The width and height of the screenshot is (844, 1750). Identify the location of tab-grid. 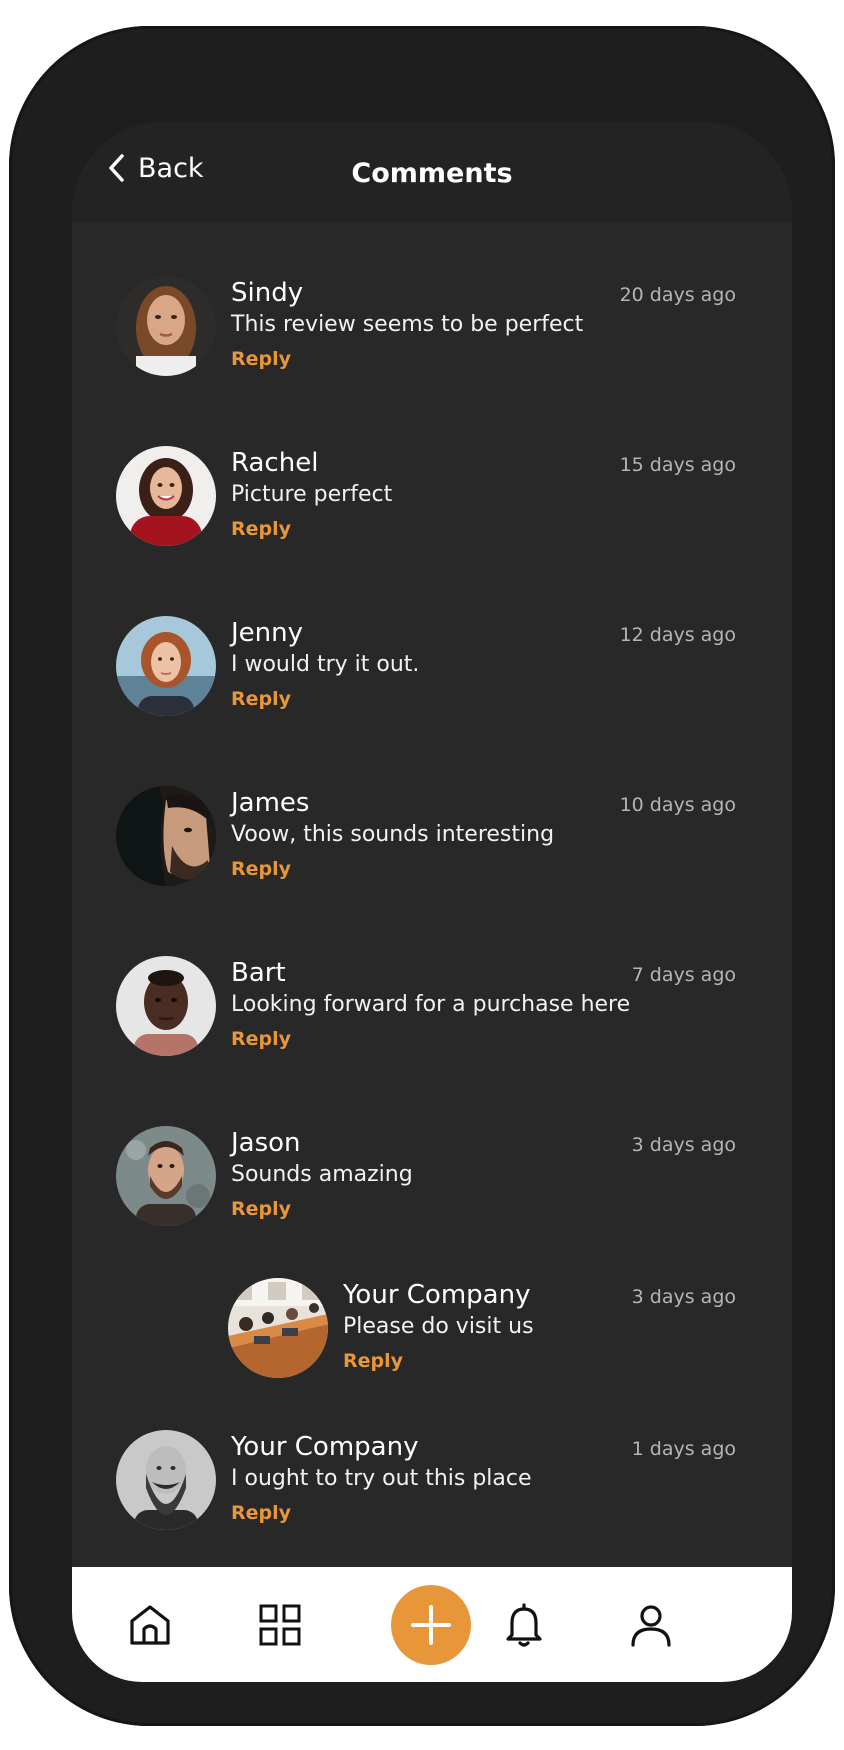
(280, 1625).